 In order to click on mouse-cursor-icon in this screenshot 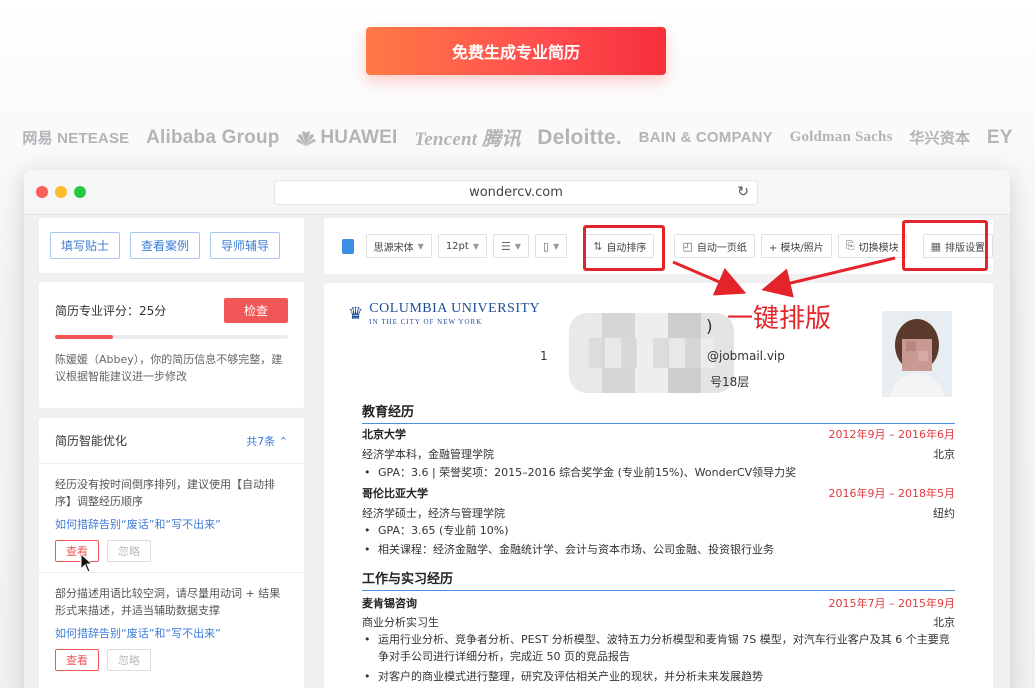, I will do `click(87, 563)`.